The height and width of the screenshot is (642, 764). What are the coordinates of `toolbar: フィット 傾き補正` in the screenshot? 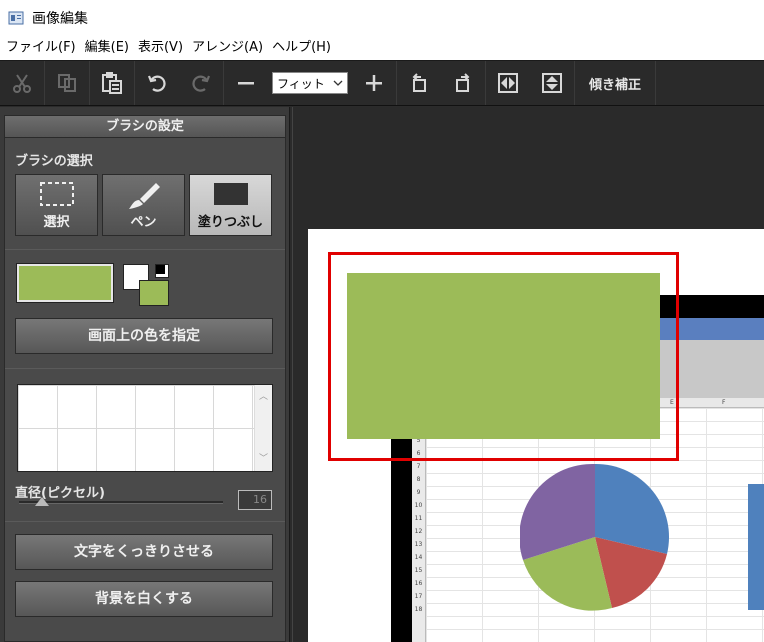 It's located at (382, 83).